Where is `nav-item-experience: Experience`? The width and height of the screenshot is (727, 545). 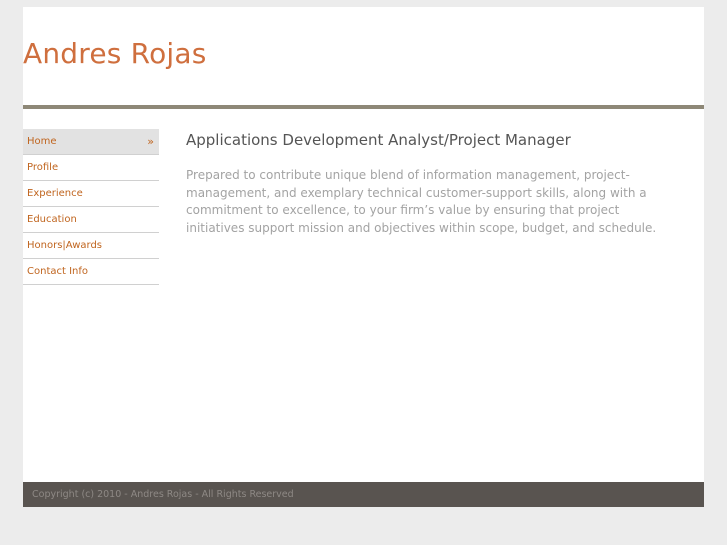 nav-item-experience: Experience is located at coordinates (91, 194).